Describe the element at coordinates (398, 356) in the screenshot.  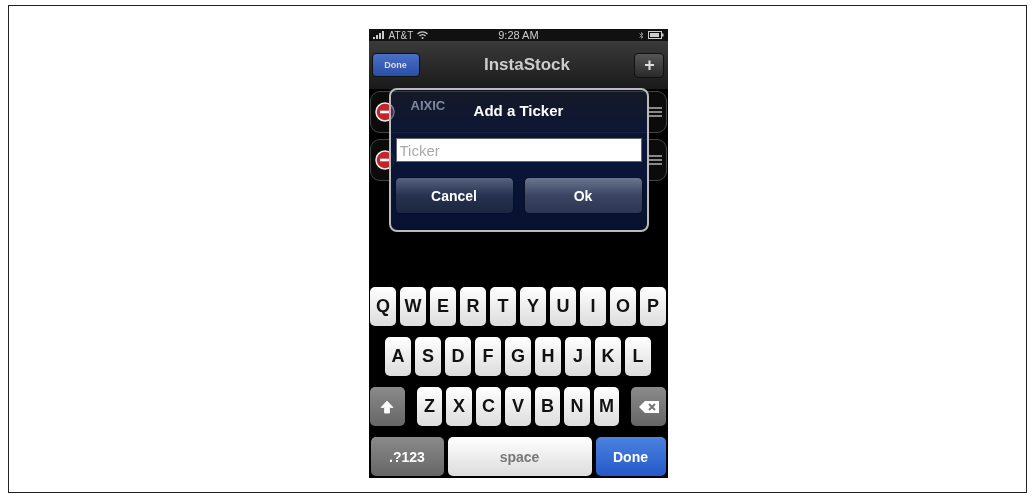
I see `letter-key: A` at that location.